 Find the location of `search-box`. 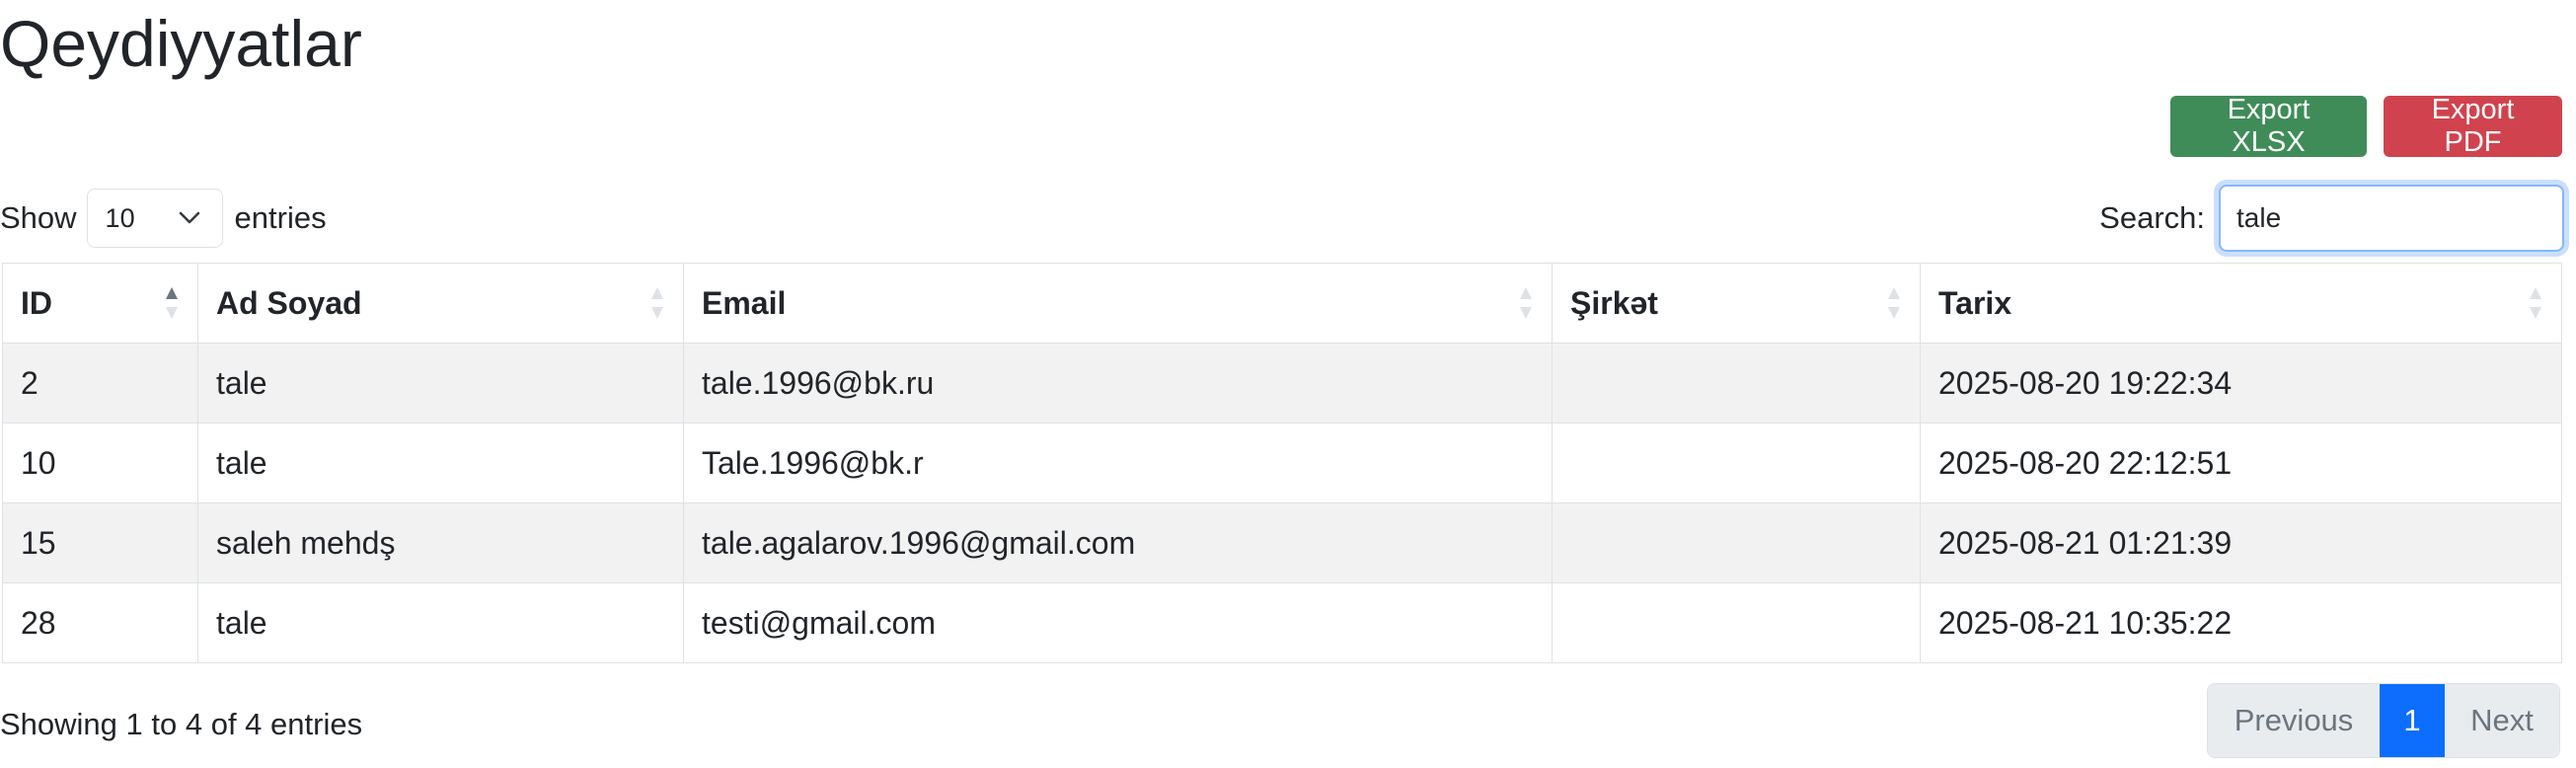

search-box is located at coordinates (2397, 218).